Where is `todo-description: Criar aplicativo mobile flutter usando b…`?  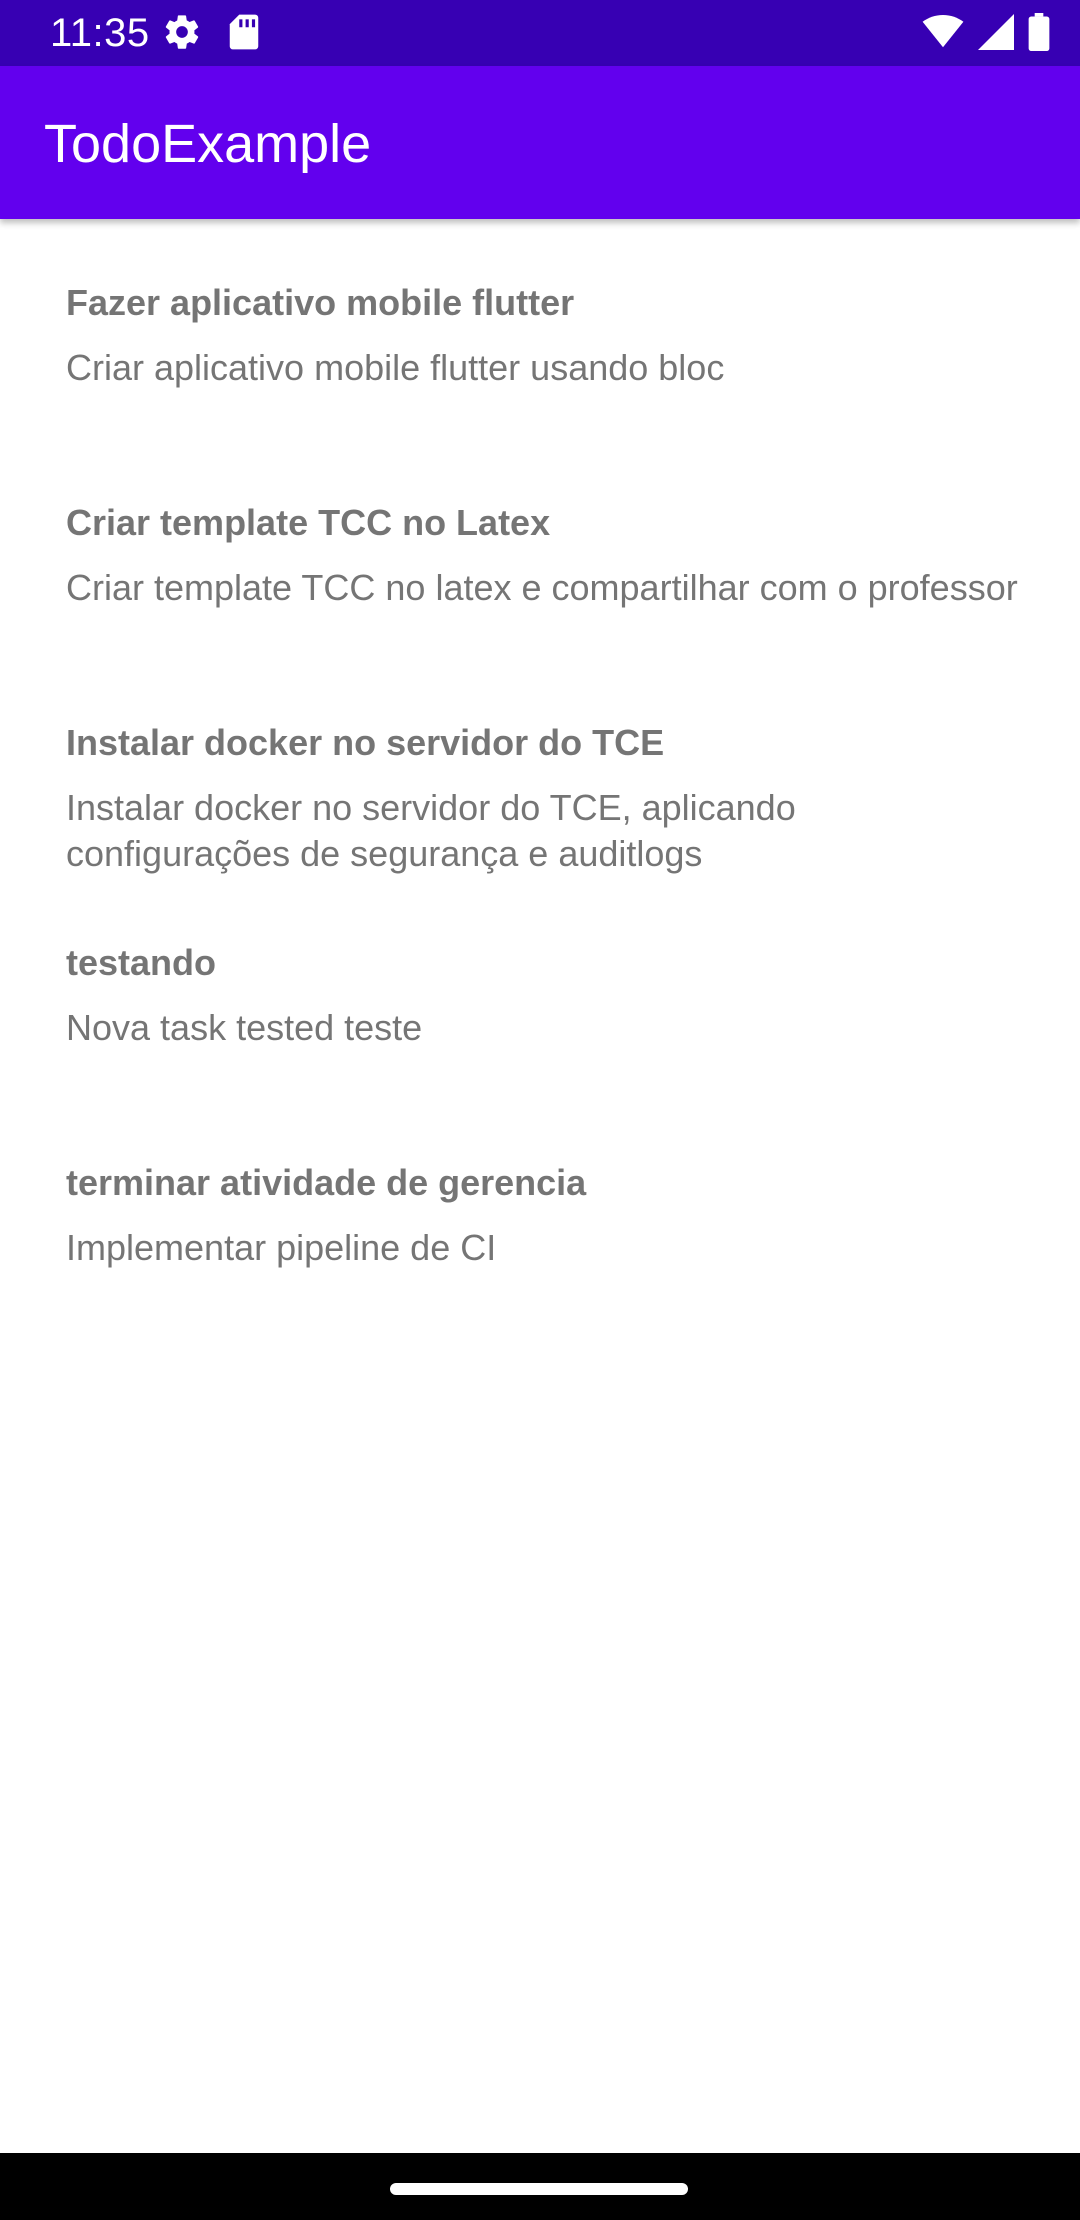
todo-description: Criar aplicativo mobile flutter usando b… is located at coordinates (395, 367).